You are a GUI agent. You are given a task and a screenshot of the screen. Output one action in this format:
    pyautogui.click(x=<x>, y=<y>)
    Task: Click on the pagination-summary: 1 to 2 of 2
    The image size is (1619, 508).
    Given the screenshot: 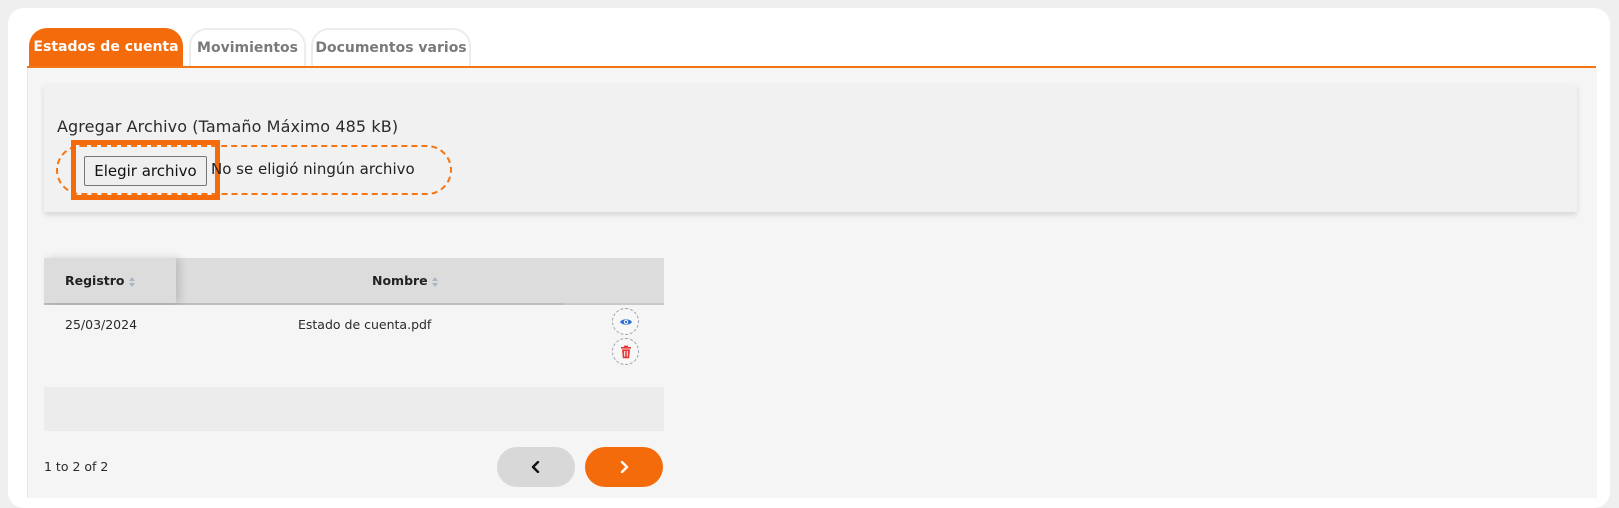 What is the action you would take?
    pyautogui.click(x=76, y=466)
    